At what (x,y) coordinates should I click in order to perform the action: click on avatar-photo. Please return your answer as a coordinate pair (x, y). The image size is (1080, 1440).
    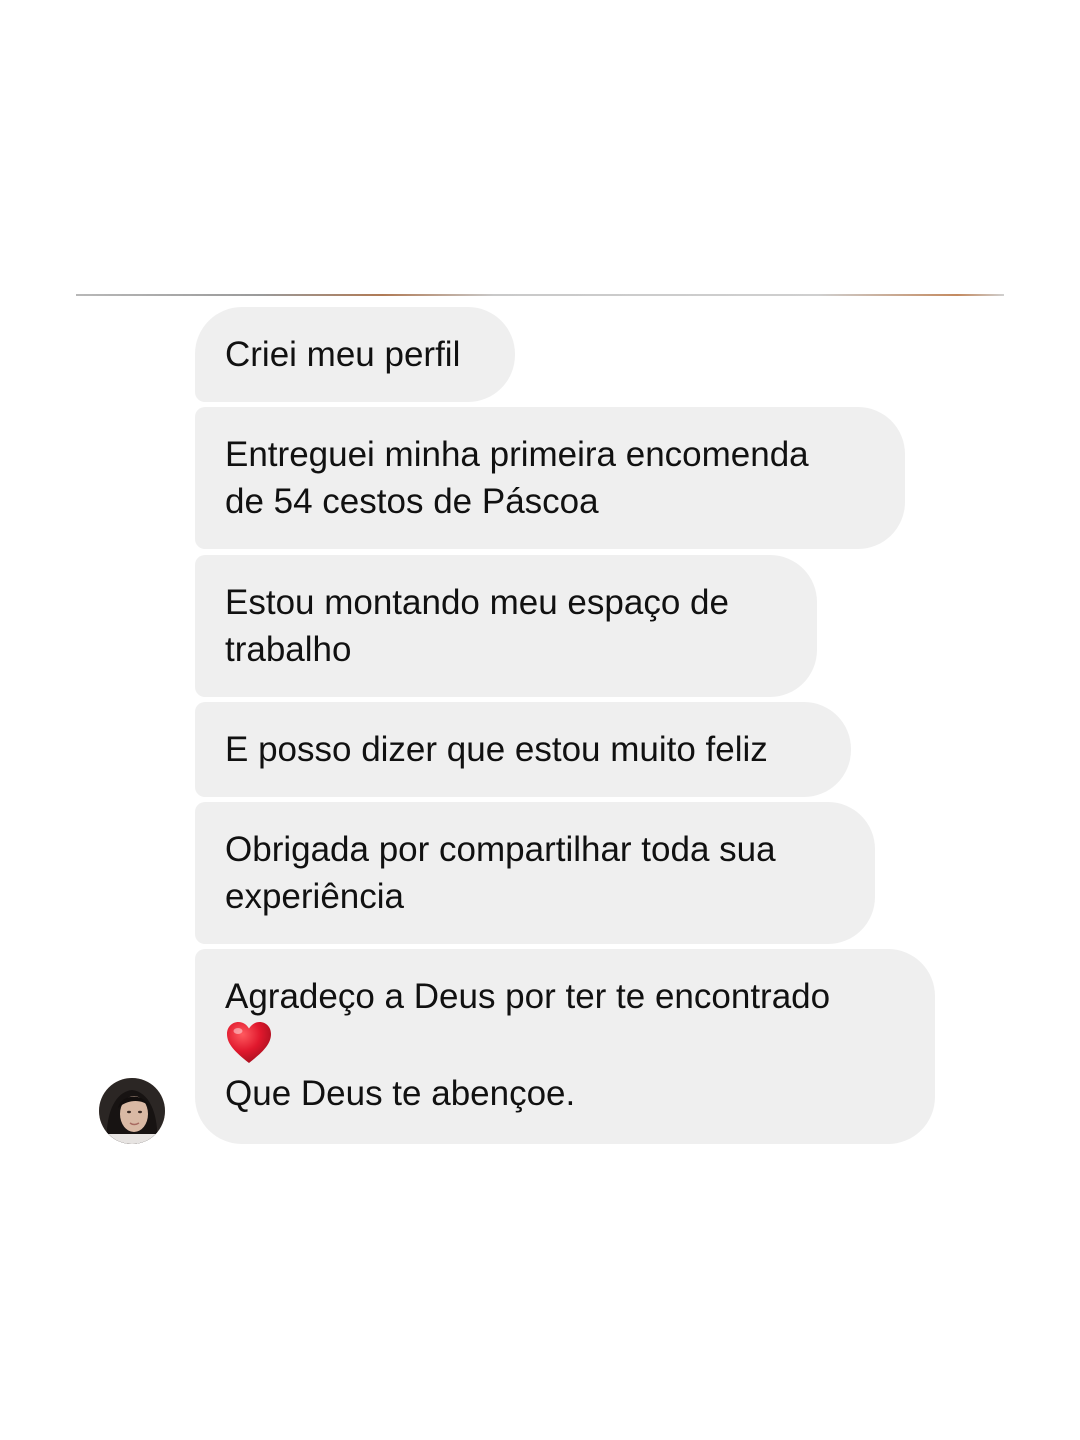
    Looking at the image, I should click on (132, 1111).